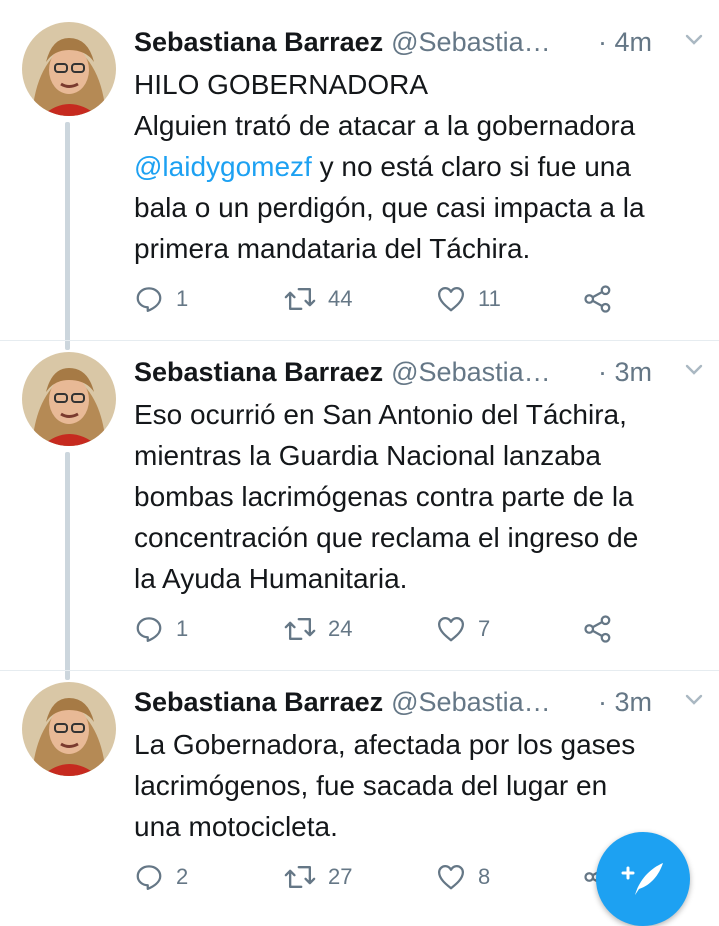 Image resolution: width=719 pixels, height=926 pixels. What do you see at coordinates (385, 125) in the screenshot?
I see `tweet-line: Alguien trató de atacar a la gobernadora` at bounding box center [385, 125].